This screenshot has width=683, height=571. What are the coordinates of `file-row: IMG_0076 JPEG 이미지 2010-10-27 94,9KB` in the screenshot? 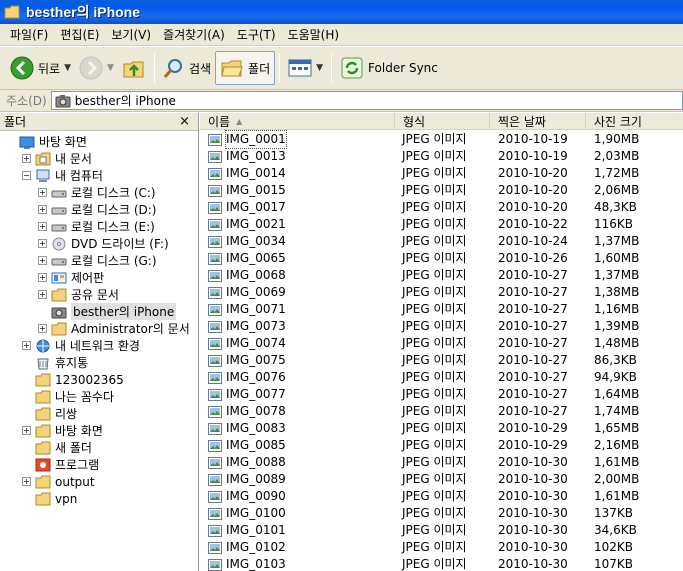 It's located at (441, 377).